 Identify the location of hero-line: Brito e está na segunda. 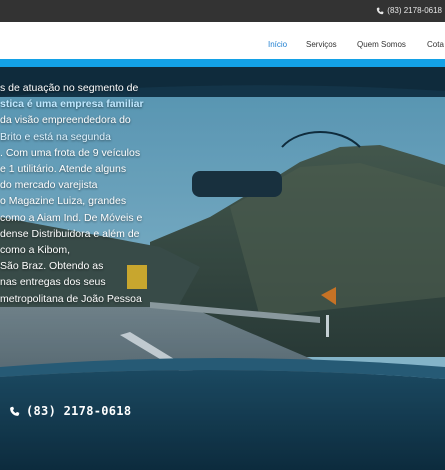
(55, 136).